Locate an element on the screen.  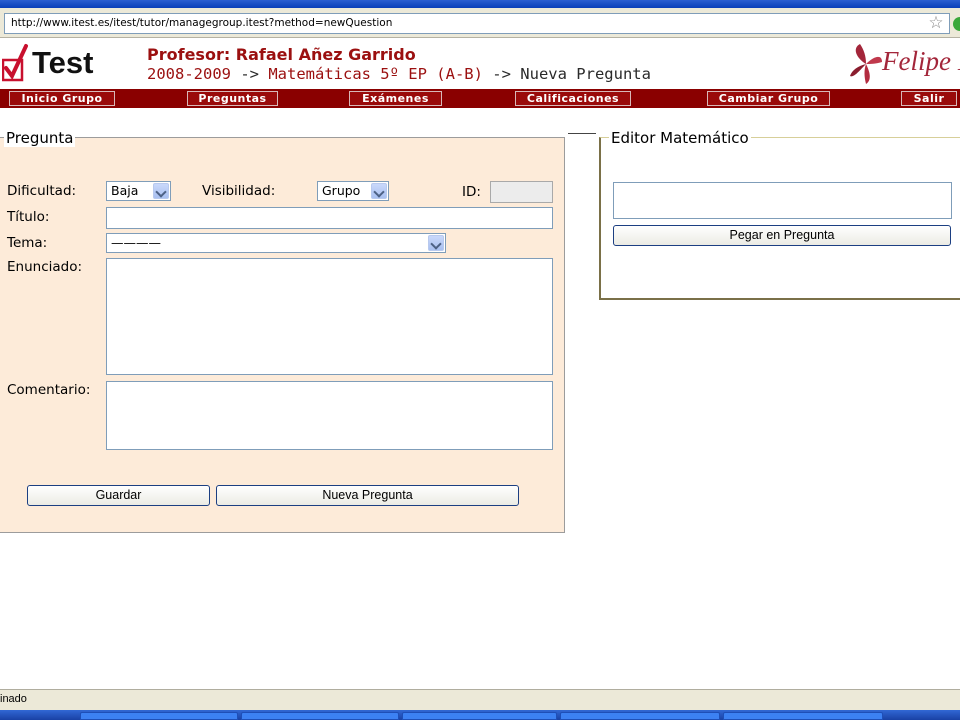
tema-value: ———— is located at coordinates (136, 242).